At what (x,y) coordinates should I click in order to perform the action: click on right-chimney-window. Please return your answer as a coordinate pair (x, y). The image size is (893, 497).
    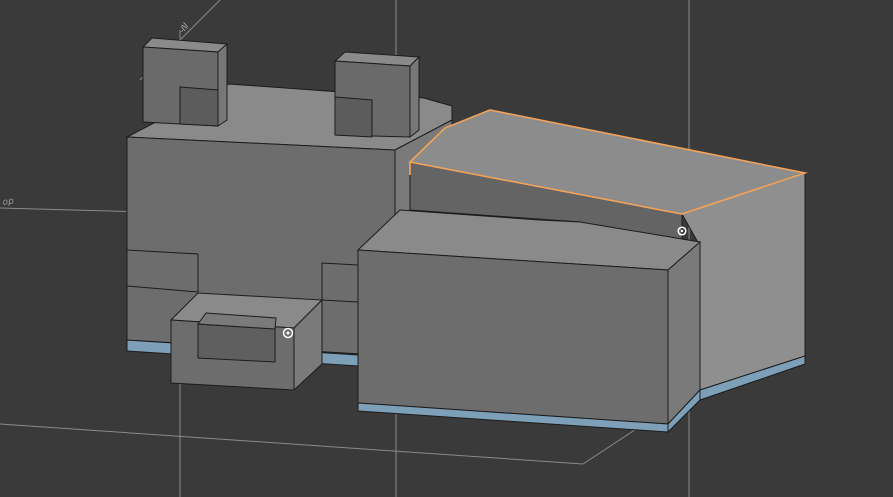
    Looking at the image, I should click on (353, 117).